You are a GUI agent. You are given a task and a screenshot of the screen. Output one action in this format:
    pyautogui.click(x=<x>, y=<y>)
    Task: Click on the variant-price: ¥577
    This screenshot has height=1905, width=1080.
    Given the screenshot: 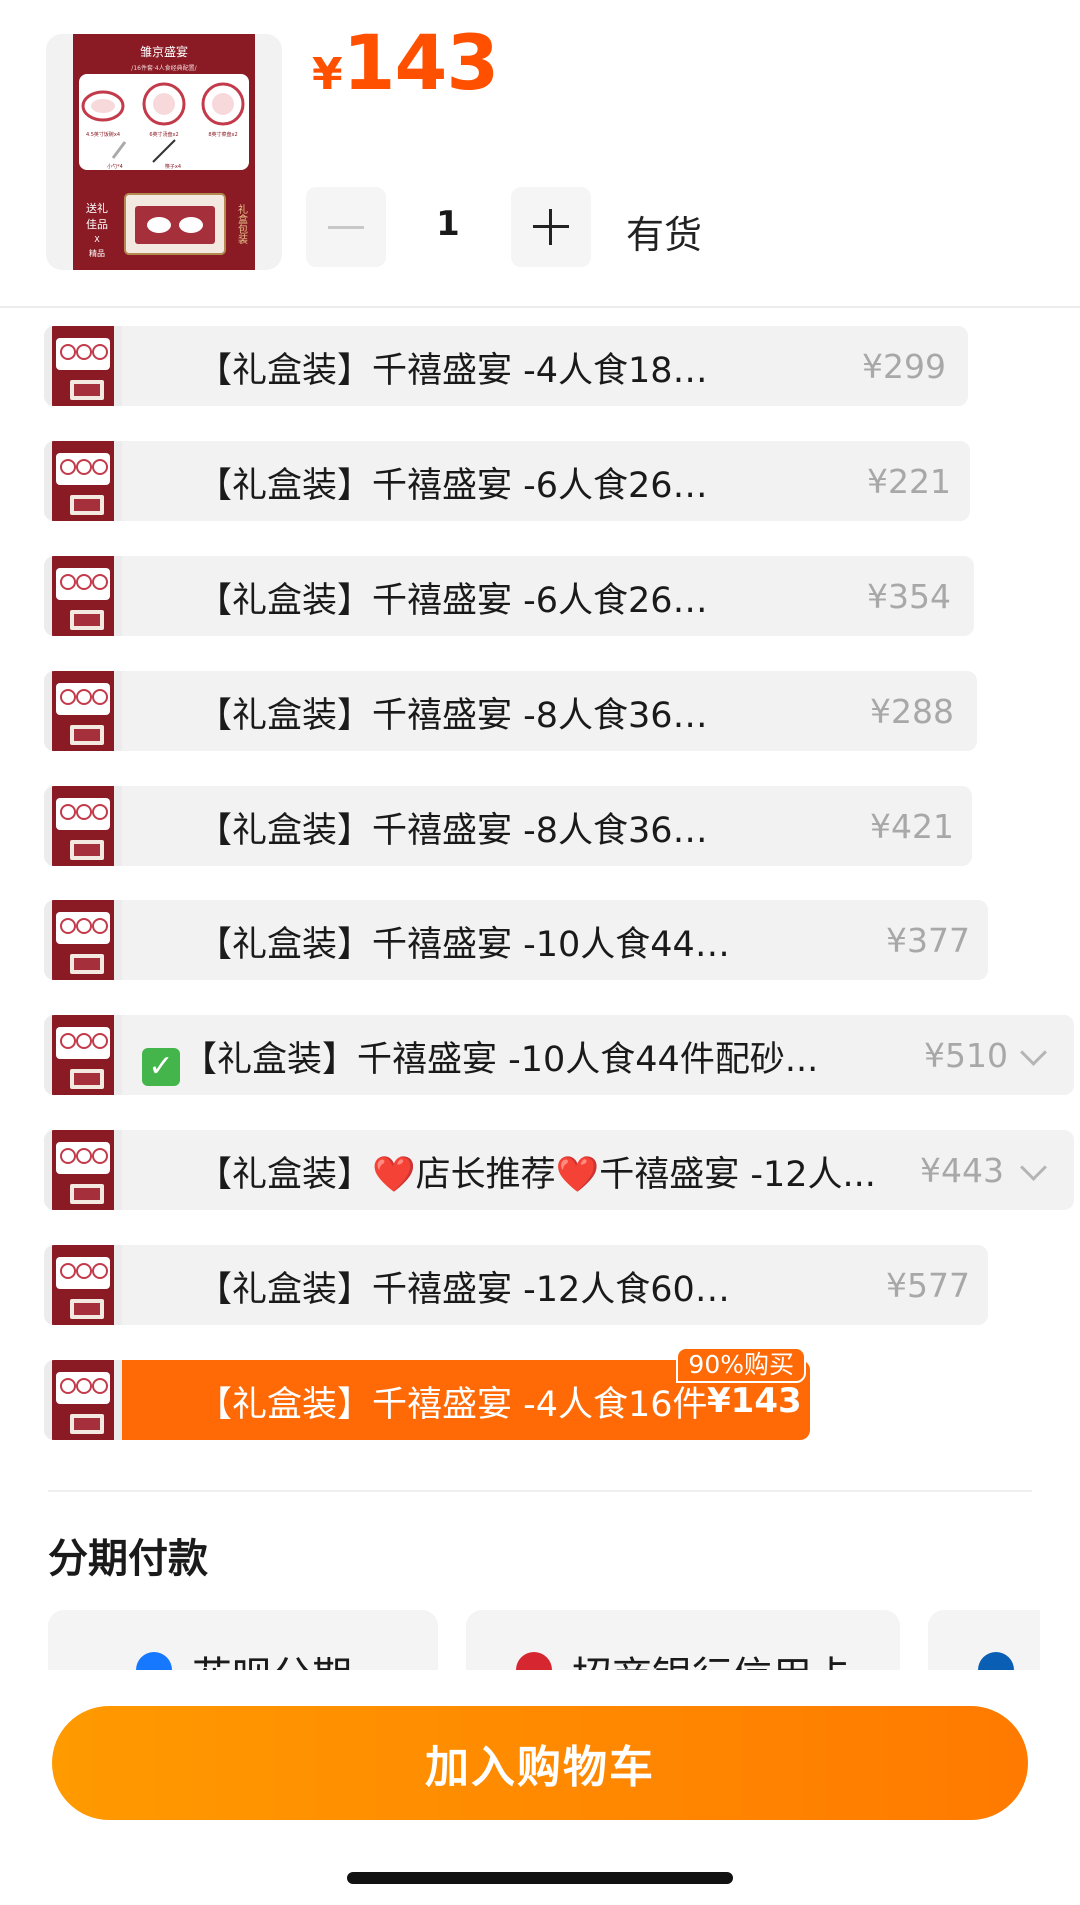 What is the action you would take?
    pyautogui.click(x=928, y=1285)
    